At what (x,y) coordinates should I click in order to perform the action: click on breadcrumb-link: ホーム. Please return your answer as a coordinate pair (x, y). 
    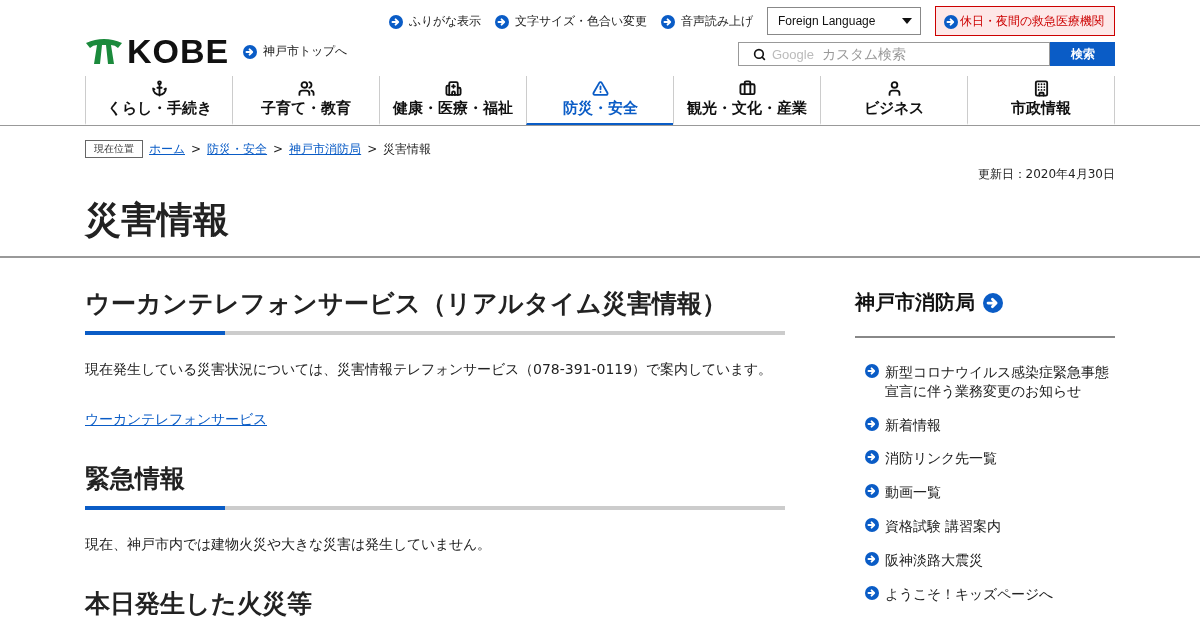
    Looking at the image, I should click on (167, 149).